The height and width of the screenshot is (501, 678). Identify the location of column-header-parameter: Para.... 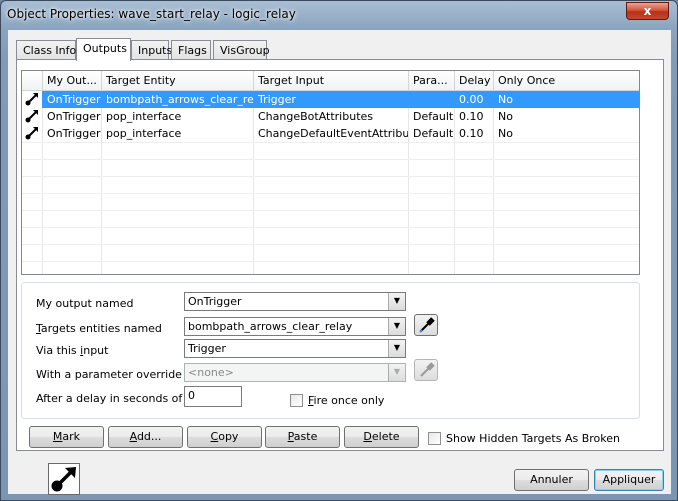
(432, 81).